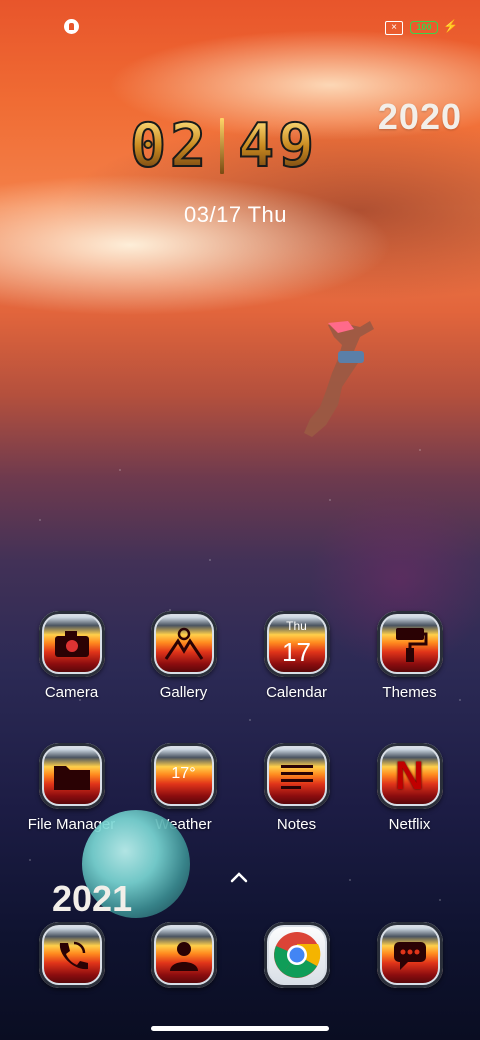 The image size is (480, 1040). I want to click on netflix-icon: N, so click(409, 776).